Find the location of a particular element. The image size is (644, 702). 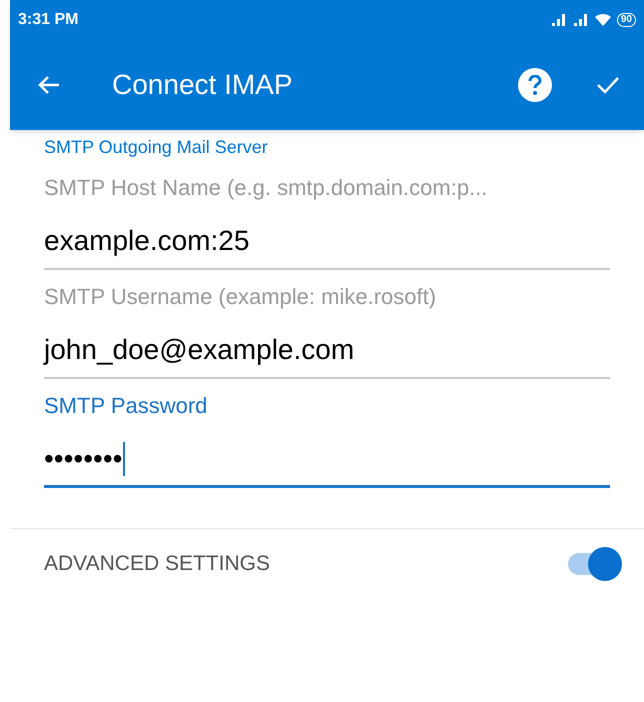

field-label: SMTP Password is located at coordinates (126, 406).